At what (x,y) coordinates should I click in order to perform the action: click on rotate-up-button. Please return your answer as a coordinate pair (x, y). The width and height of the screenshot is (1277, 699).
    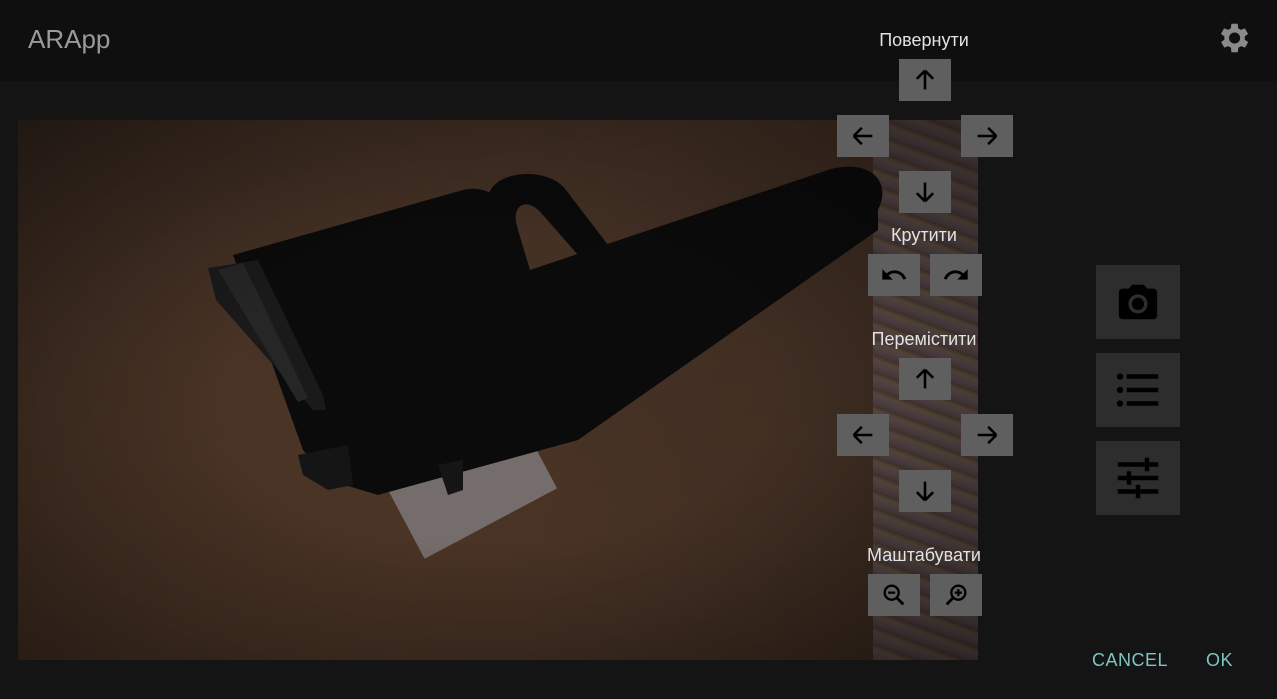
    Looking at the image, I should click on (925, 80).